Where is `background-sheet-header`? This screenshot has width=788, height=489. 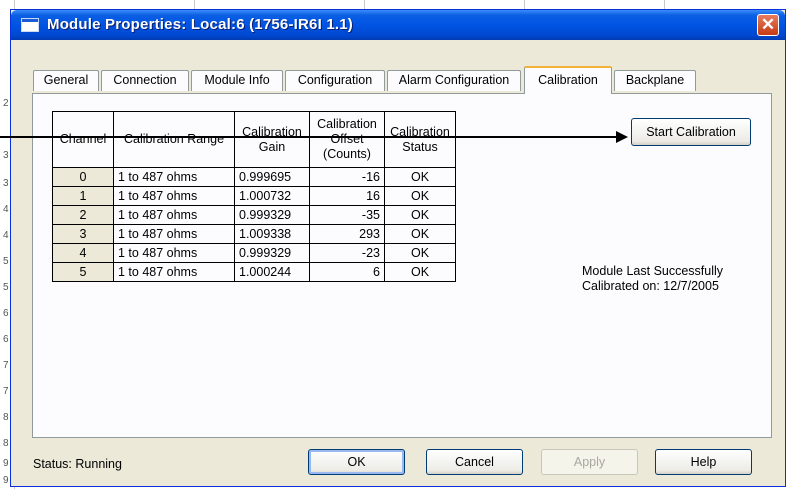 background-sheet-header is located at coordinates (394, 4).